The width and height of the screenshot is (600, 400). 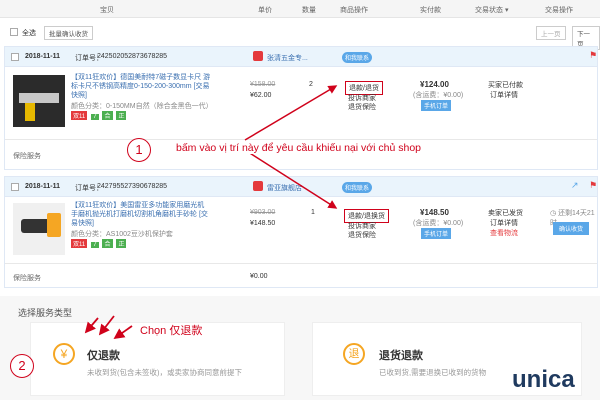 I want to click on watermark-text: unica, so click(x=543, y=379).